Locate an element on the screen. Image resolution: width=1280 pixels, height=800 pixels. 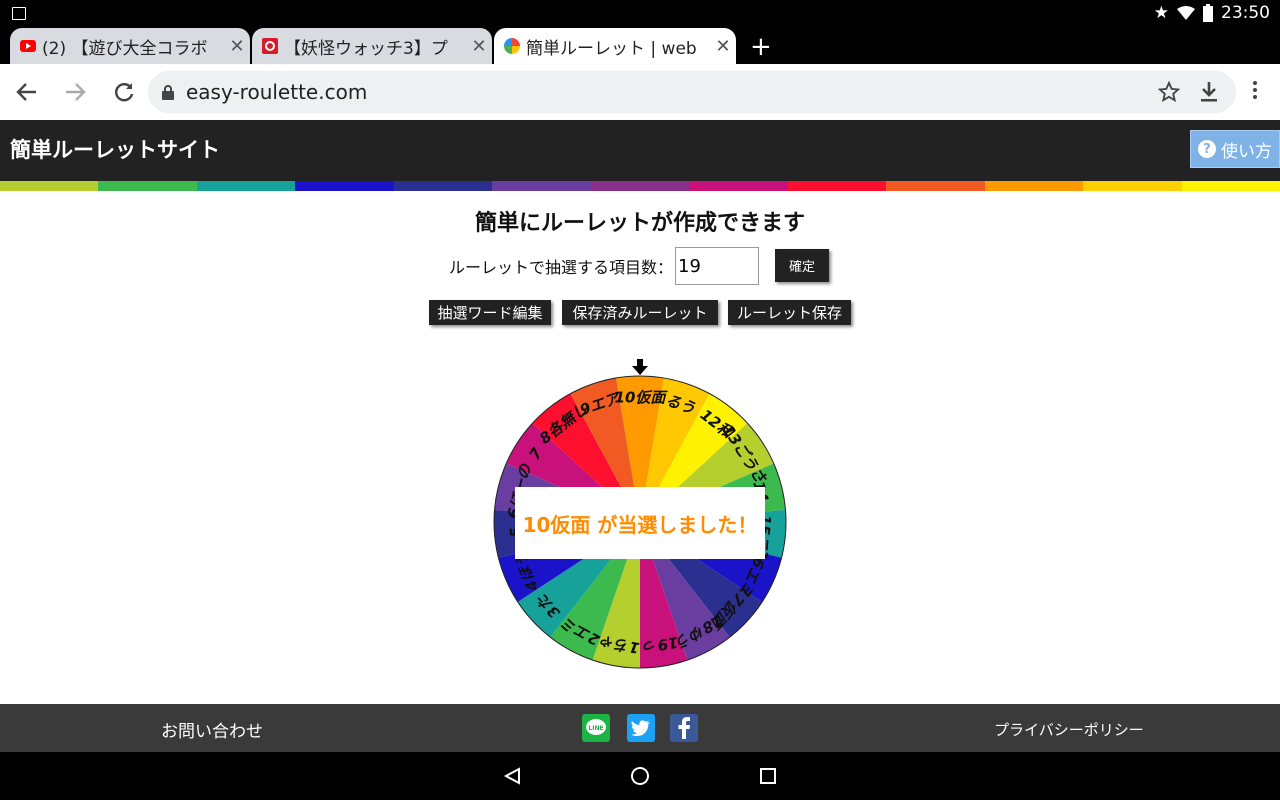
contact-link: お問い合わせ is located at coordinates (212, 729).